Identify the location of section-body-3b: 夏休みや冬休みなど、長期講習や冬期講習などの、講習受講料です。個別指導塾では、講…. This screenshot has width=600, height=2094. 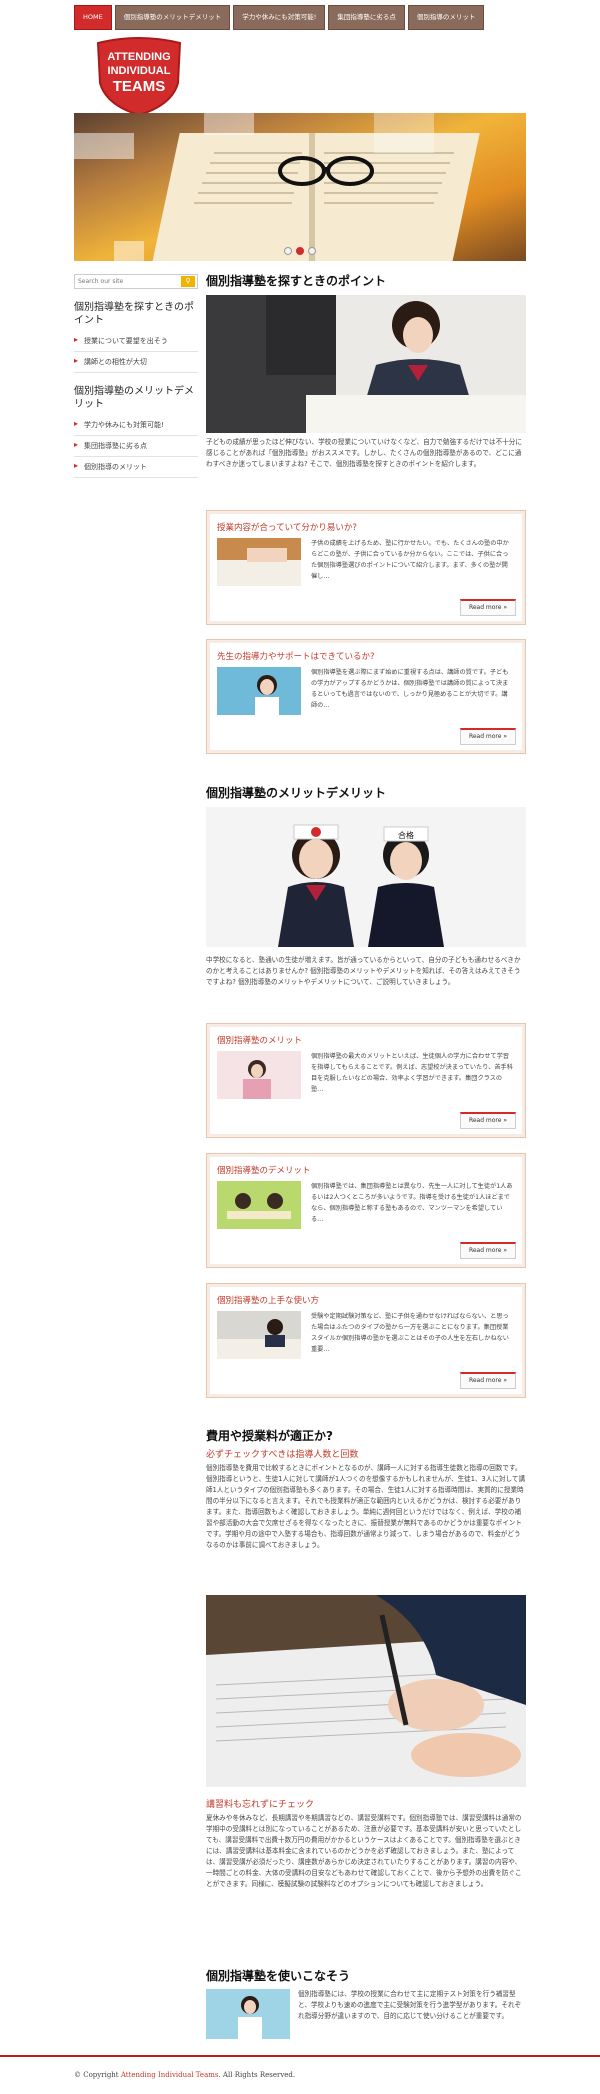
(364, 1851).